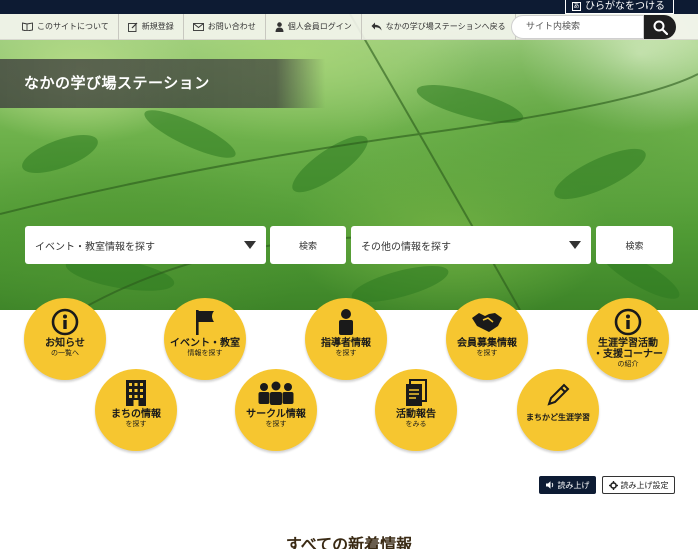 Image resolution: width=698 pixels, height=549 pixels. I want to click on category-events-sub: 情報を探す, so click(205, 353).